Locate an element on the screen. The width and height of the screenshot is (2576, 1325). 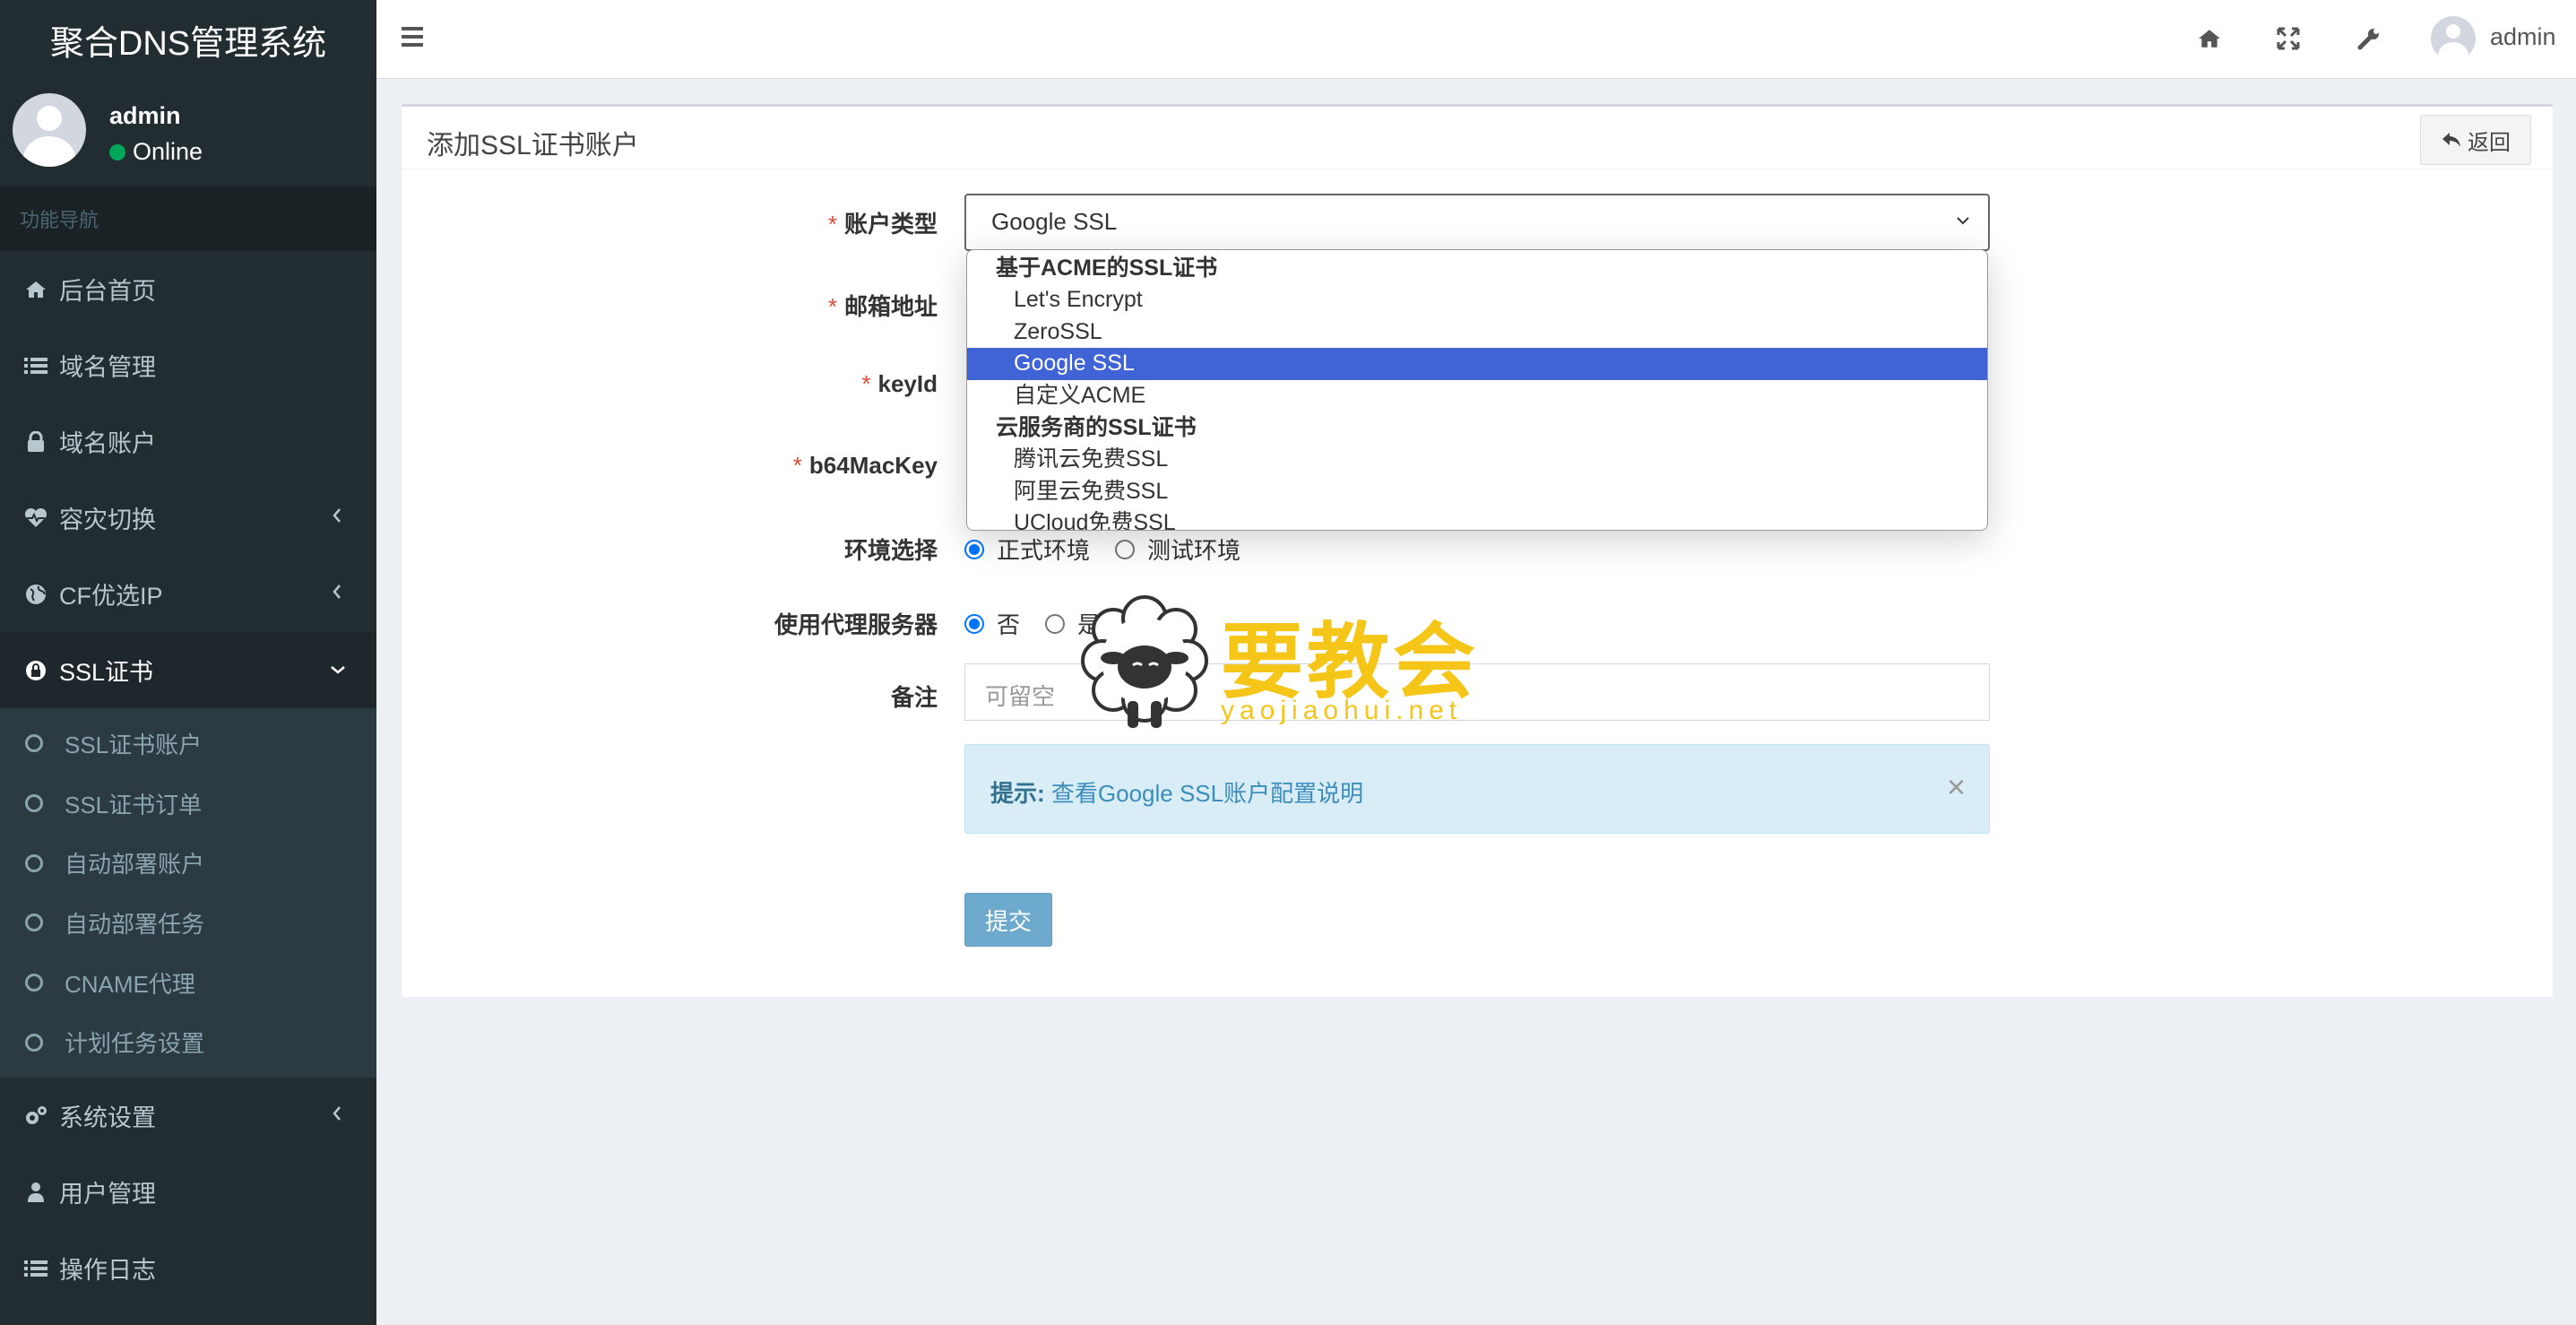
online-dot-icon is located at coordinates (117, 152).